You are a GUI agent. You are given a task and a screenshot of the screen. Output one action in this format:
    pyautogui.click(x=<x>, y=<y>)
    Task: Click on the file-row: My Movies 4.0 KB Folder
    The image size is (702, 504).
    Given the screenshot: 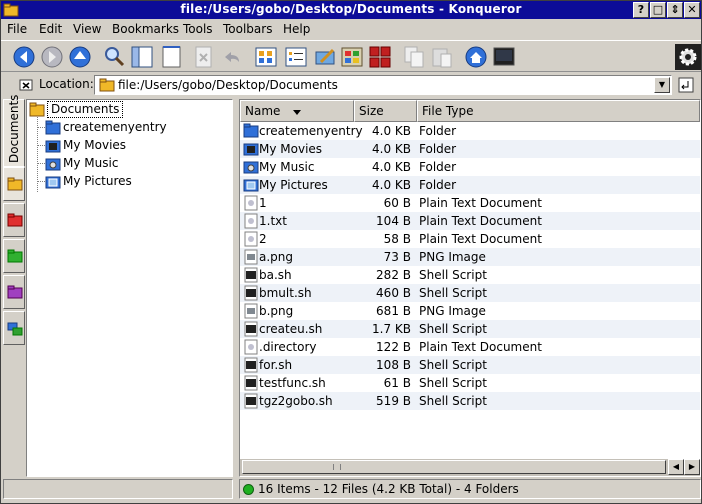 What is the action you would take?
    pyautogui.click(x=470, y=149)
    